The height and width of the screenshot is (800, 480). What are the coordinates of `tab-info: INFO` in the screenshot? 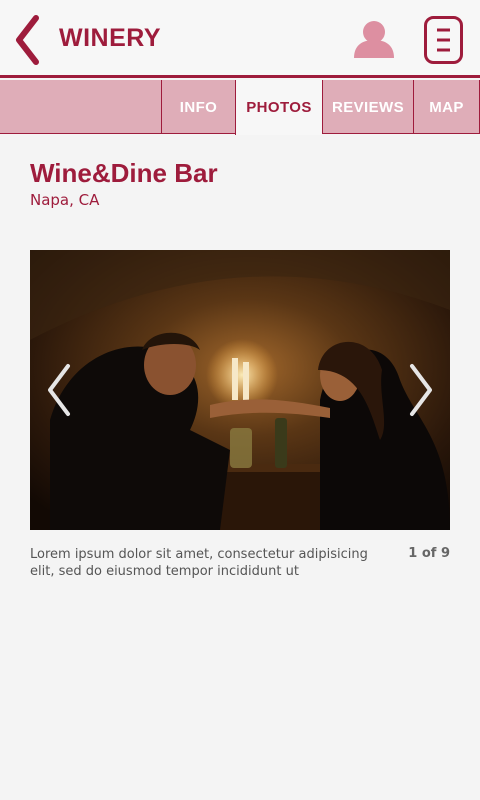 It's located at (198, 107).